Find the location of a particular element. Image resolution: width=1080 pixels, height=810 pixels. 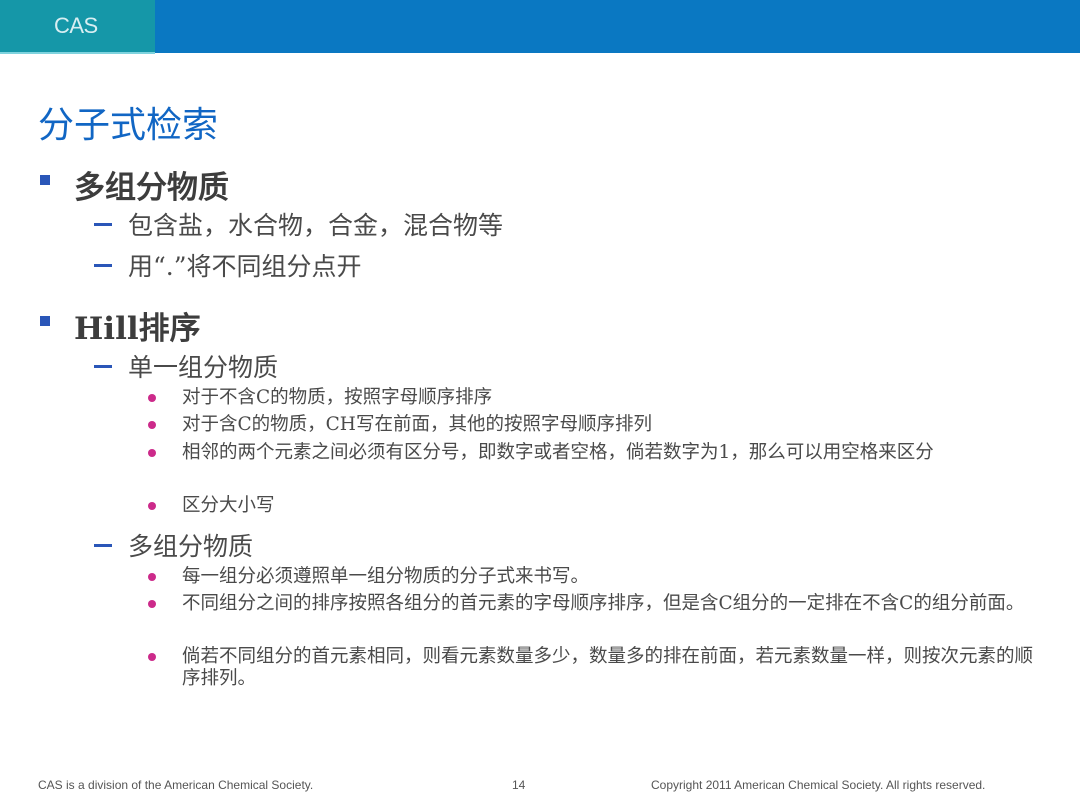

list-item-text: 对于不含C的物质，按照字母顺序排序 is located at coordinates (337, 397).